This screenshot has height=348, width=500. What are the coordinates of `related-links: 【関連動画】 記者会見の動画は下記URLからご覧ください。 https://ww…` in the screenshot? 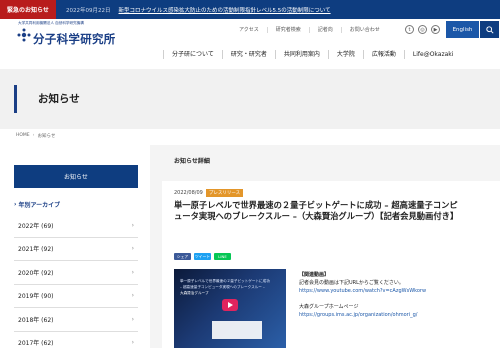 It's located at (397, 295).